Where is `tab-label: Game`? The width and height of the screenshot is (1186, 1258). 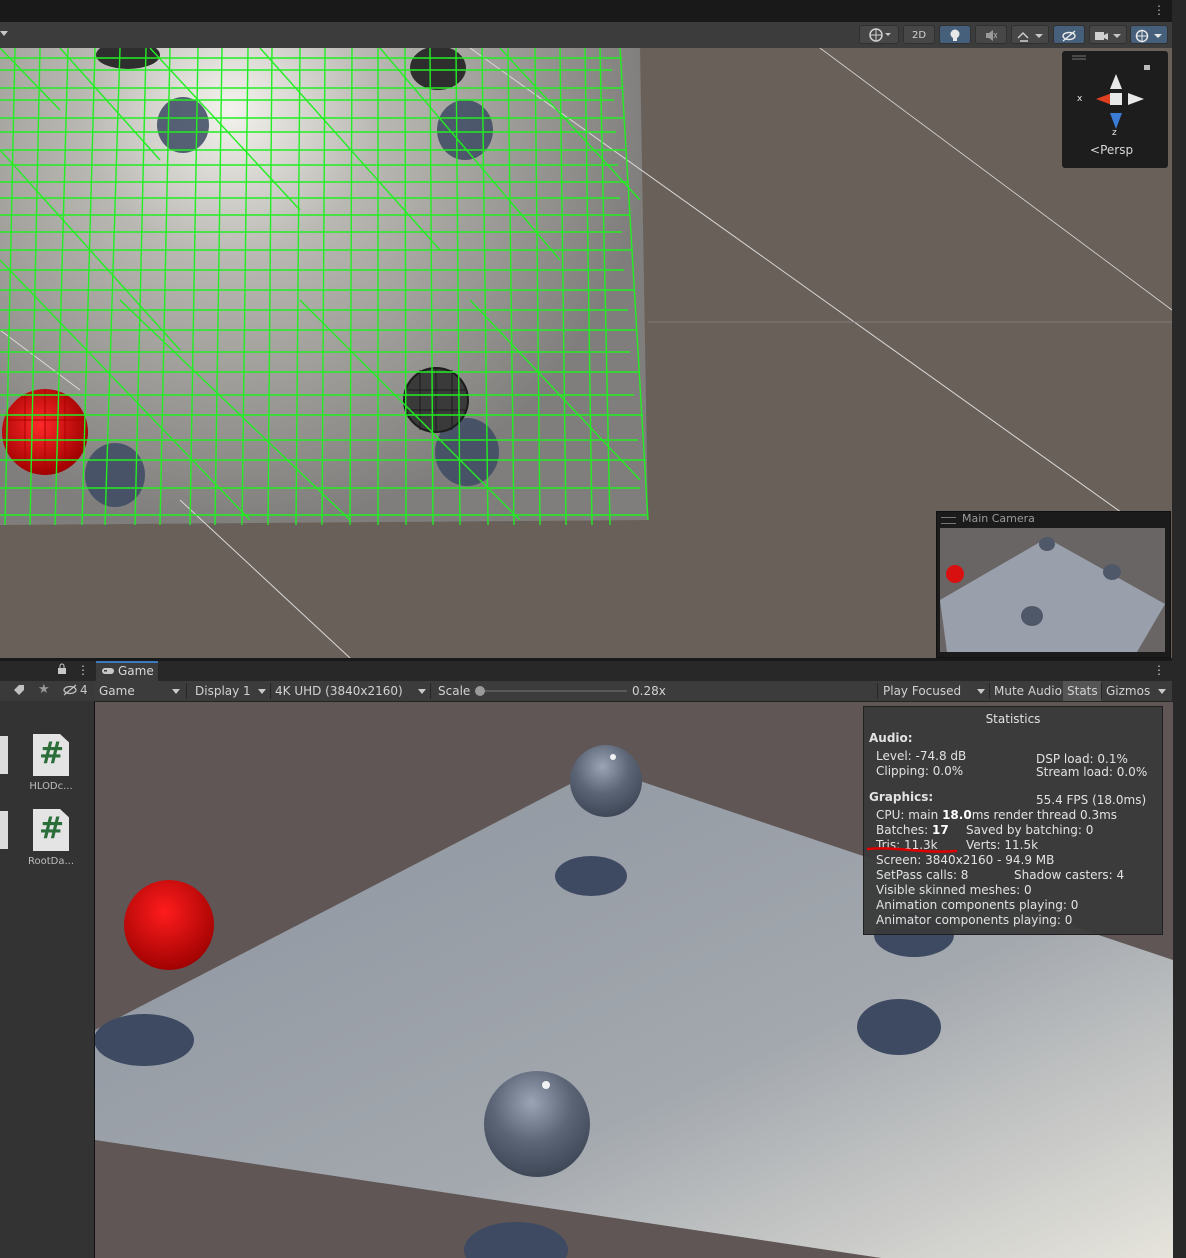
tab-label: Game is located at coordinates (136, 671).